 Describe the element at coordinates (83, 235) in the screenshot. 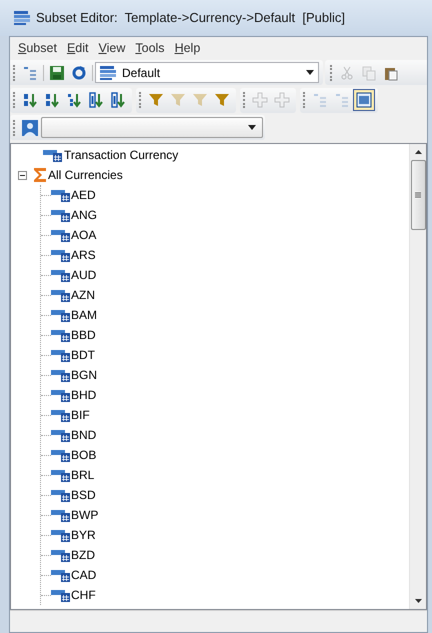

I see `tree-item: AOA` at that location.